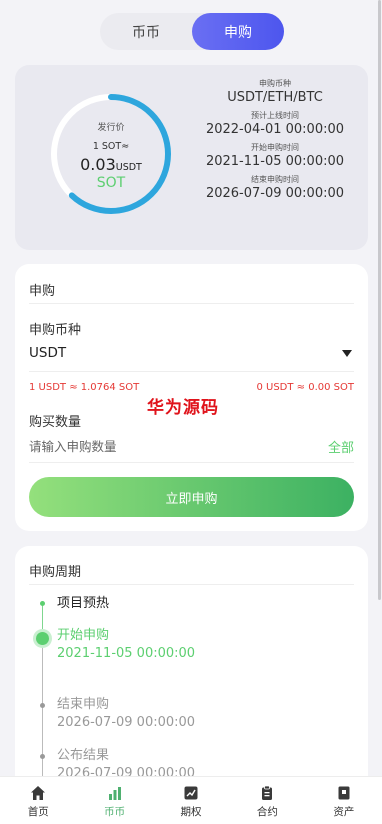 This screenshot has height=824, width=382. Describe the element at coordinates (111, 154) in the screenshot. I see `issue-price-block: 发行价 1 SOT≈ 0.03USDT SOT` at that location.